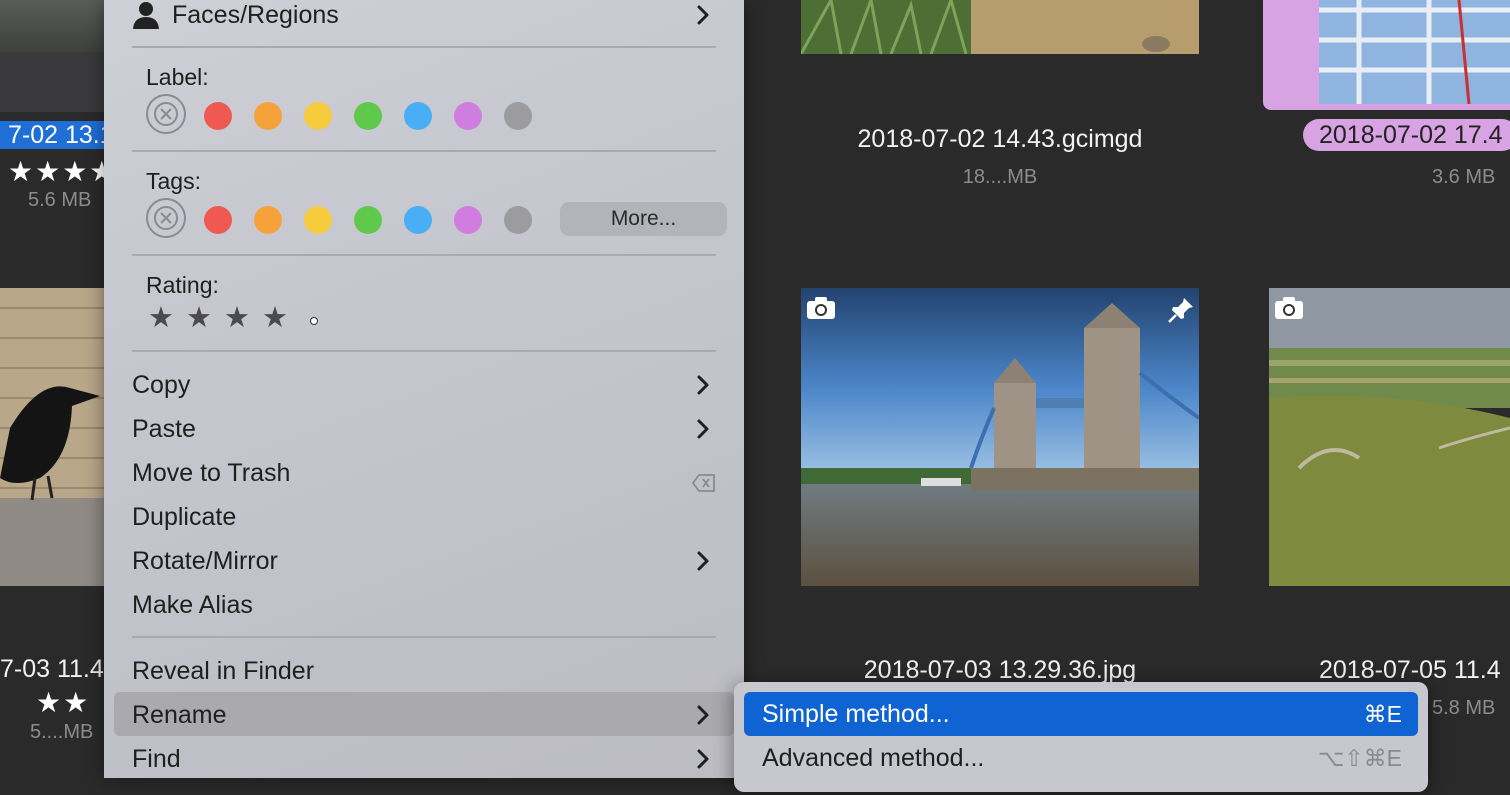 This screenshot has height=795, width=1510. What do you see at coordinates (424, 18) in the screenshot?
I see `menu-item-faces-regions: Faces/Regions` at bounding box center [424, 18].